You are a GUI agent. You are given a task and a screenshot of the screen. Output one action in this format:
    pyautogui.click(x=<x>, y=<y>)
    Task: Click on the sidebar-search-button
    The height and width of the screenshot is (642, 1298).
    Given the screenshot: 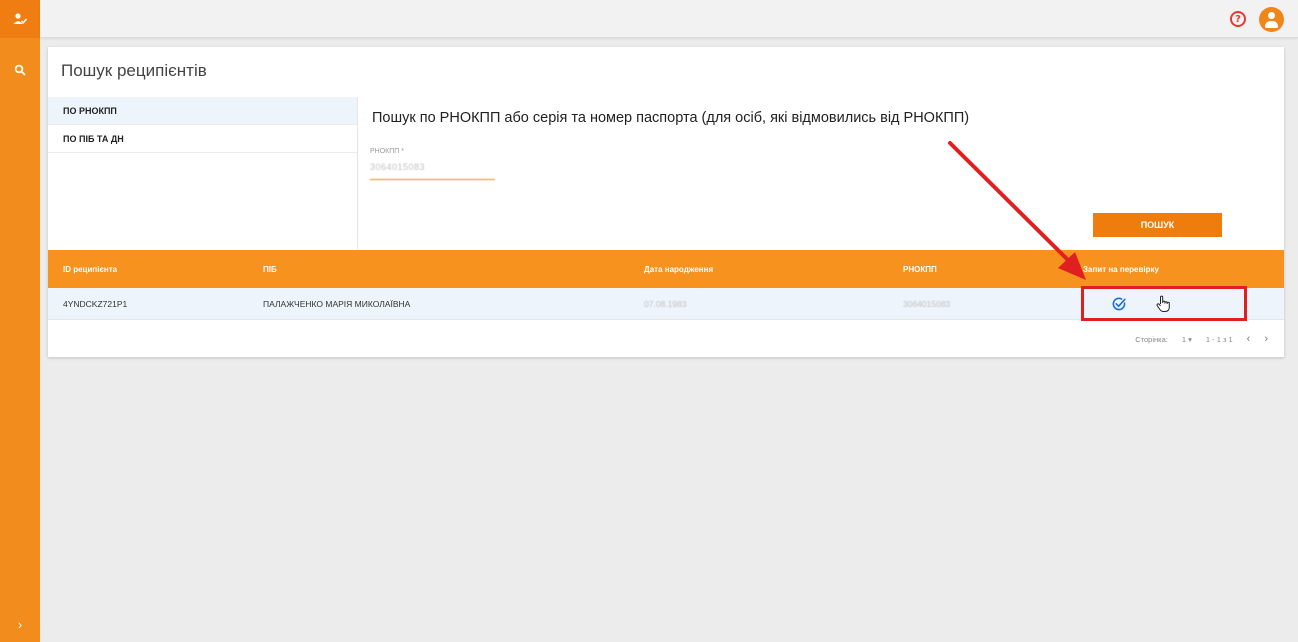 What is the action you would take?
    pyautogui.click(x=20, y=70)
    